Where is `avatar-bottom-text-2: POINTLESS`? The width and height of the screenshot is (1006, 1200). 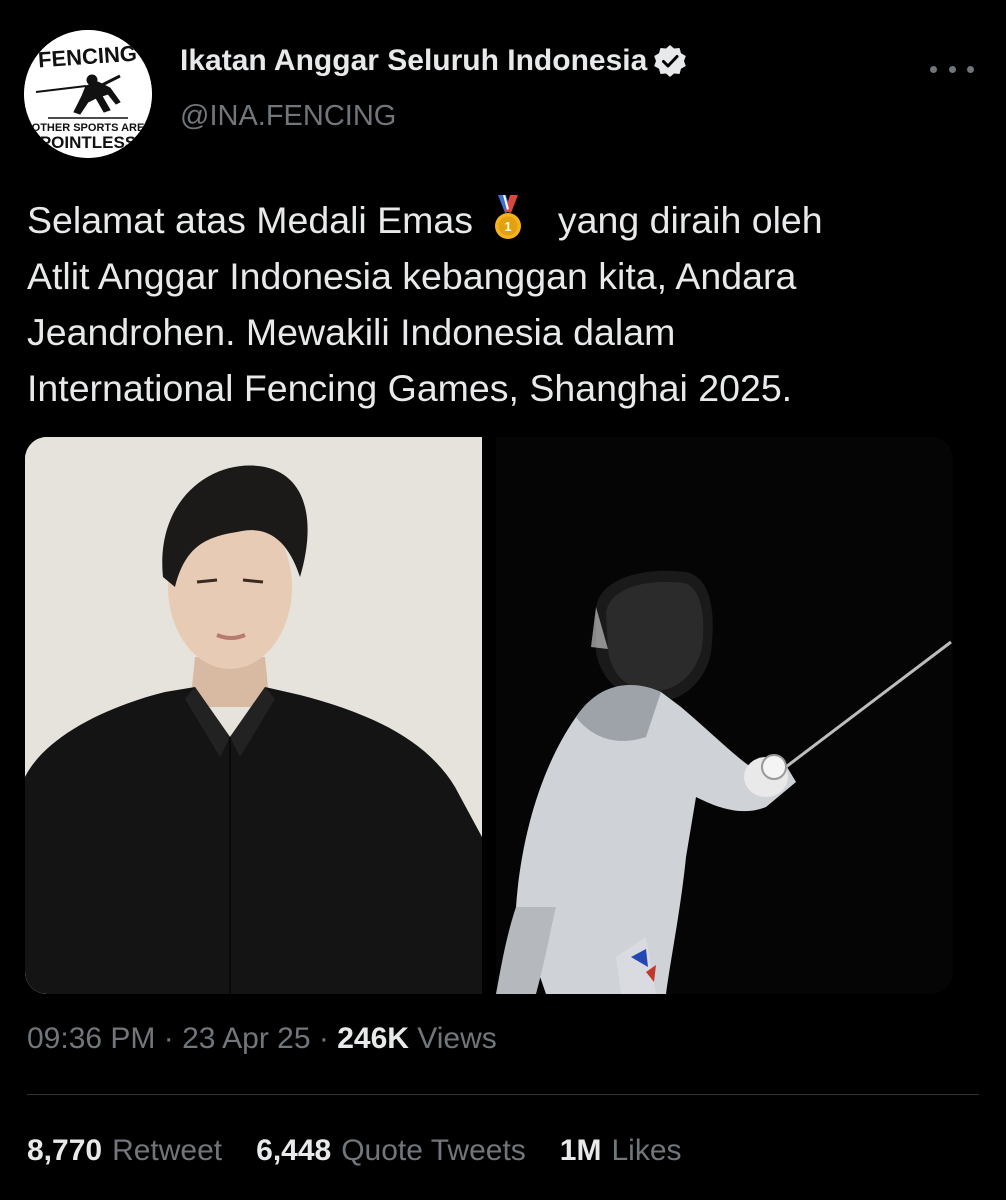
avatar-bottom-text-2: POINTLESS is located at coordinates (88, 142).